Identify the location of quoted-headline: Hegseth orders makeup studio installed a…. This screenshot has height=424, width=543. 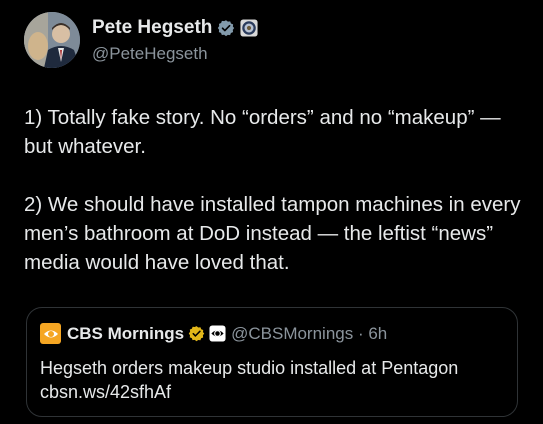
(249, 368).